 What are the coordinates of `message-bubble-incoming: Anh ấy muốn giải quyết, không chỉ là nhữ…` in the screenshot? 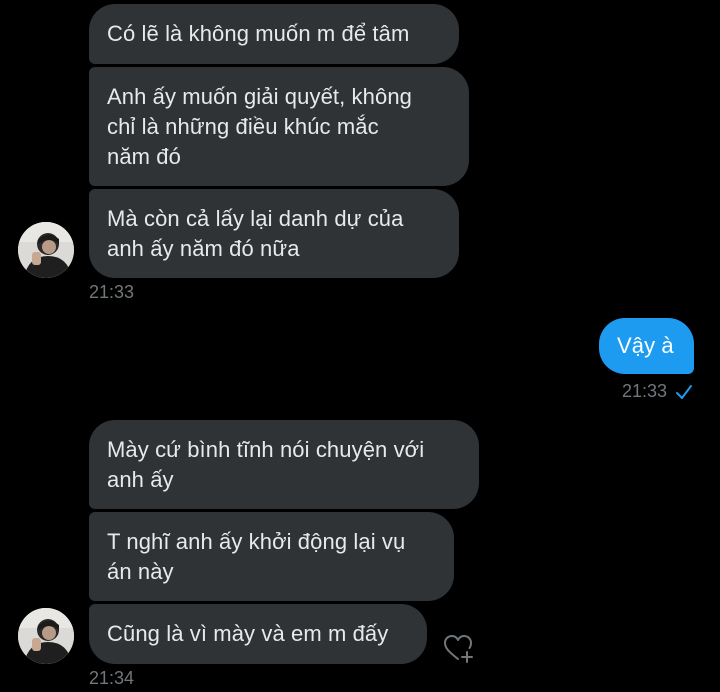 It's located at (279, 126).